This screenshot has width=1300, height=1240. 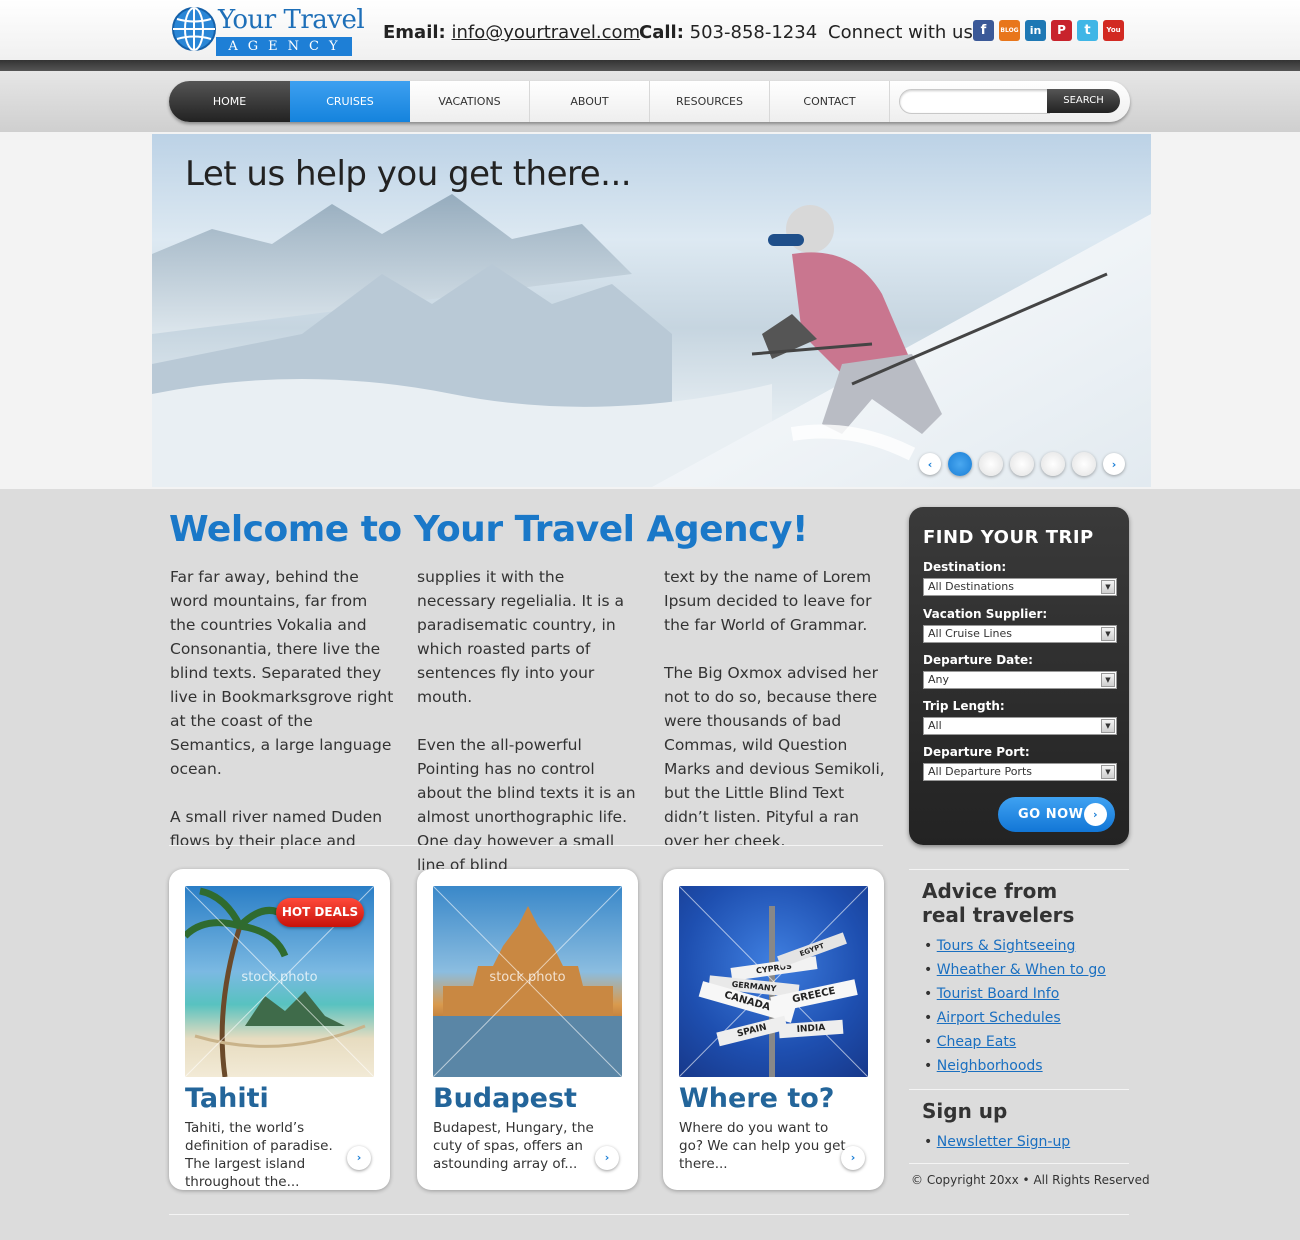 What do you see at coordinates (1114, 464) in the screenshot?
I see `slider-next-button: ›` at bounding box center [1114, 464].